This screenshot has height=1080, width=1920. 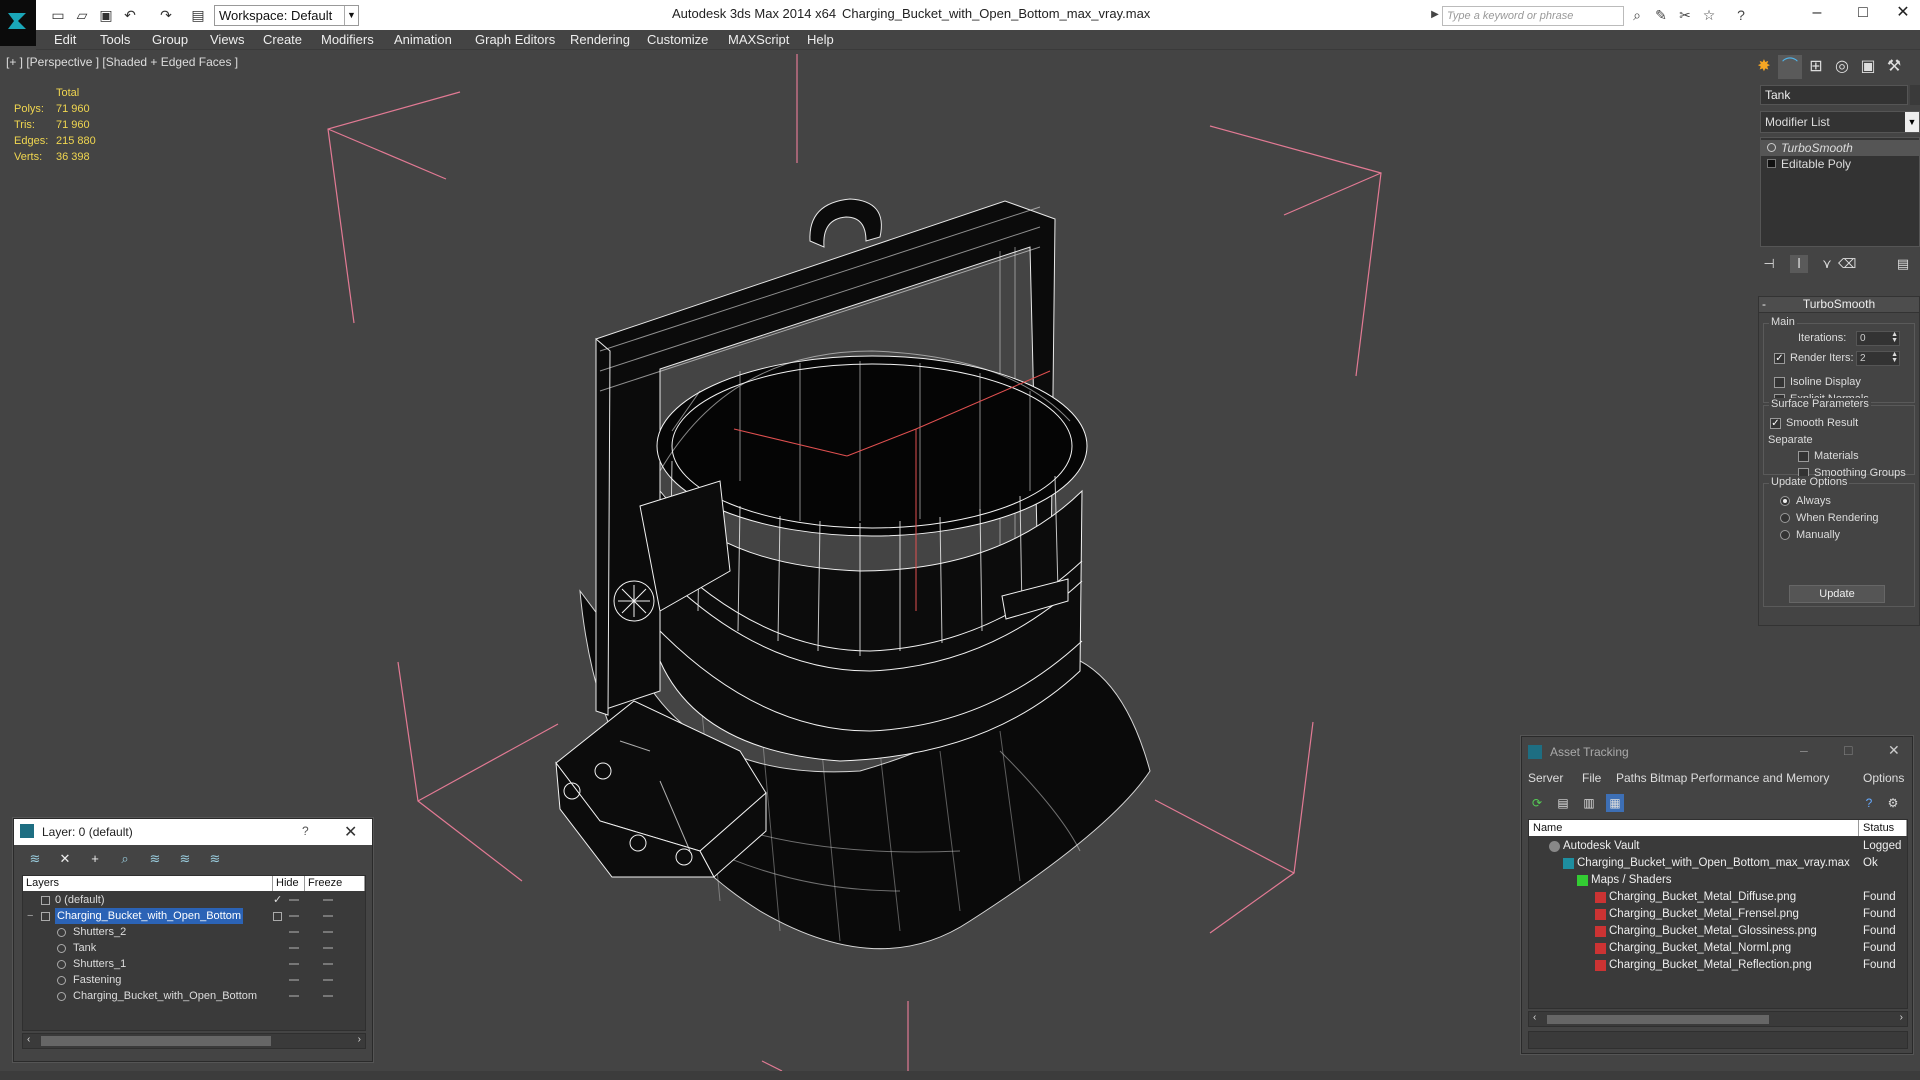 I want to click on layer-row: Fastening, so click(x=194, y=980).